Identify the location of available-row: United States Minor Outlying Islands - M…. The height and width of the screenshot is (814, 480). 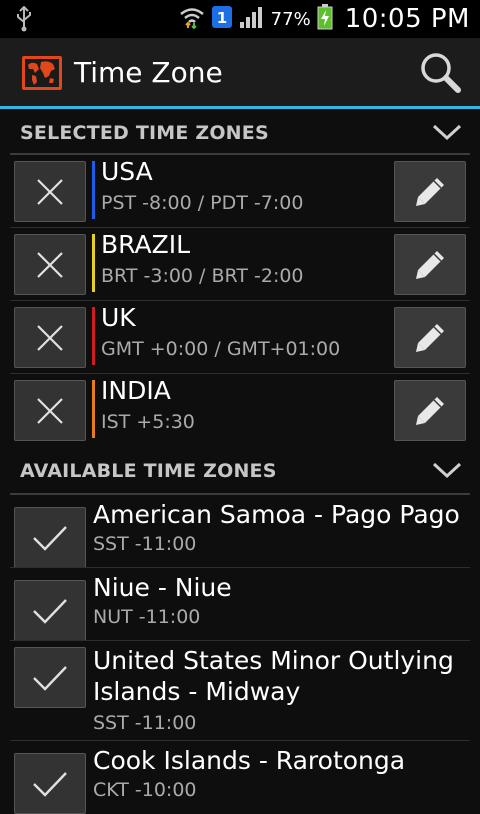
(240, 691).